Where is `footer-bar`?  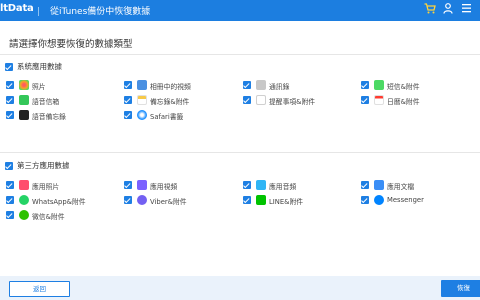 footer-bar is located at coordinates (240, 288).